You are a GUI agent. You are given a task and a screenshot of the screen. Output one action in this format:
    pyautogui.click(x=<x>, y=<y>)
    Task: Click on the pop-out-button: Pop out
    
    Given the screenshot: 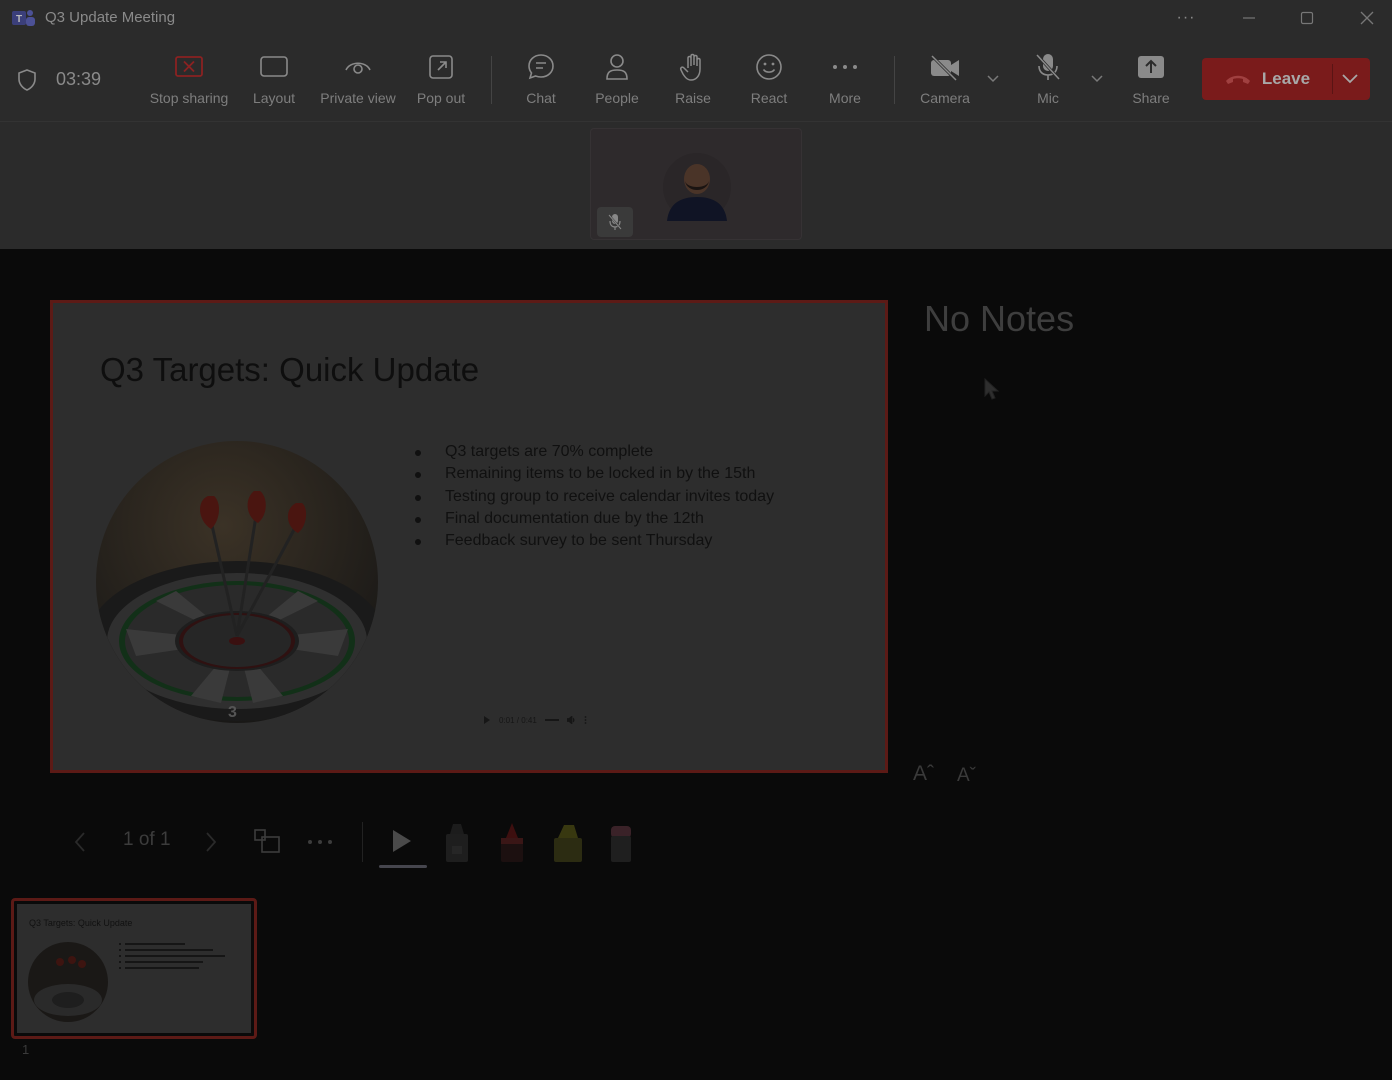 What is the action you would take?
    pyautogui.click(x=441, y=81)
    